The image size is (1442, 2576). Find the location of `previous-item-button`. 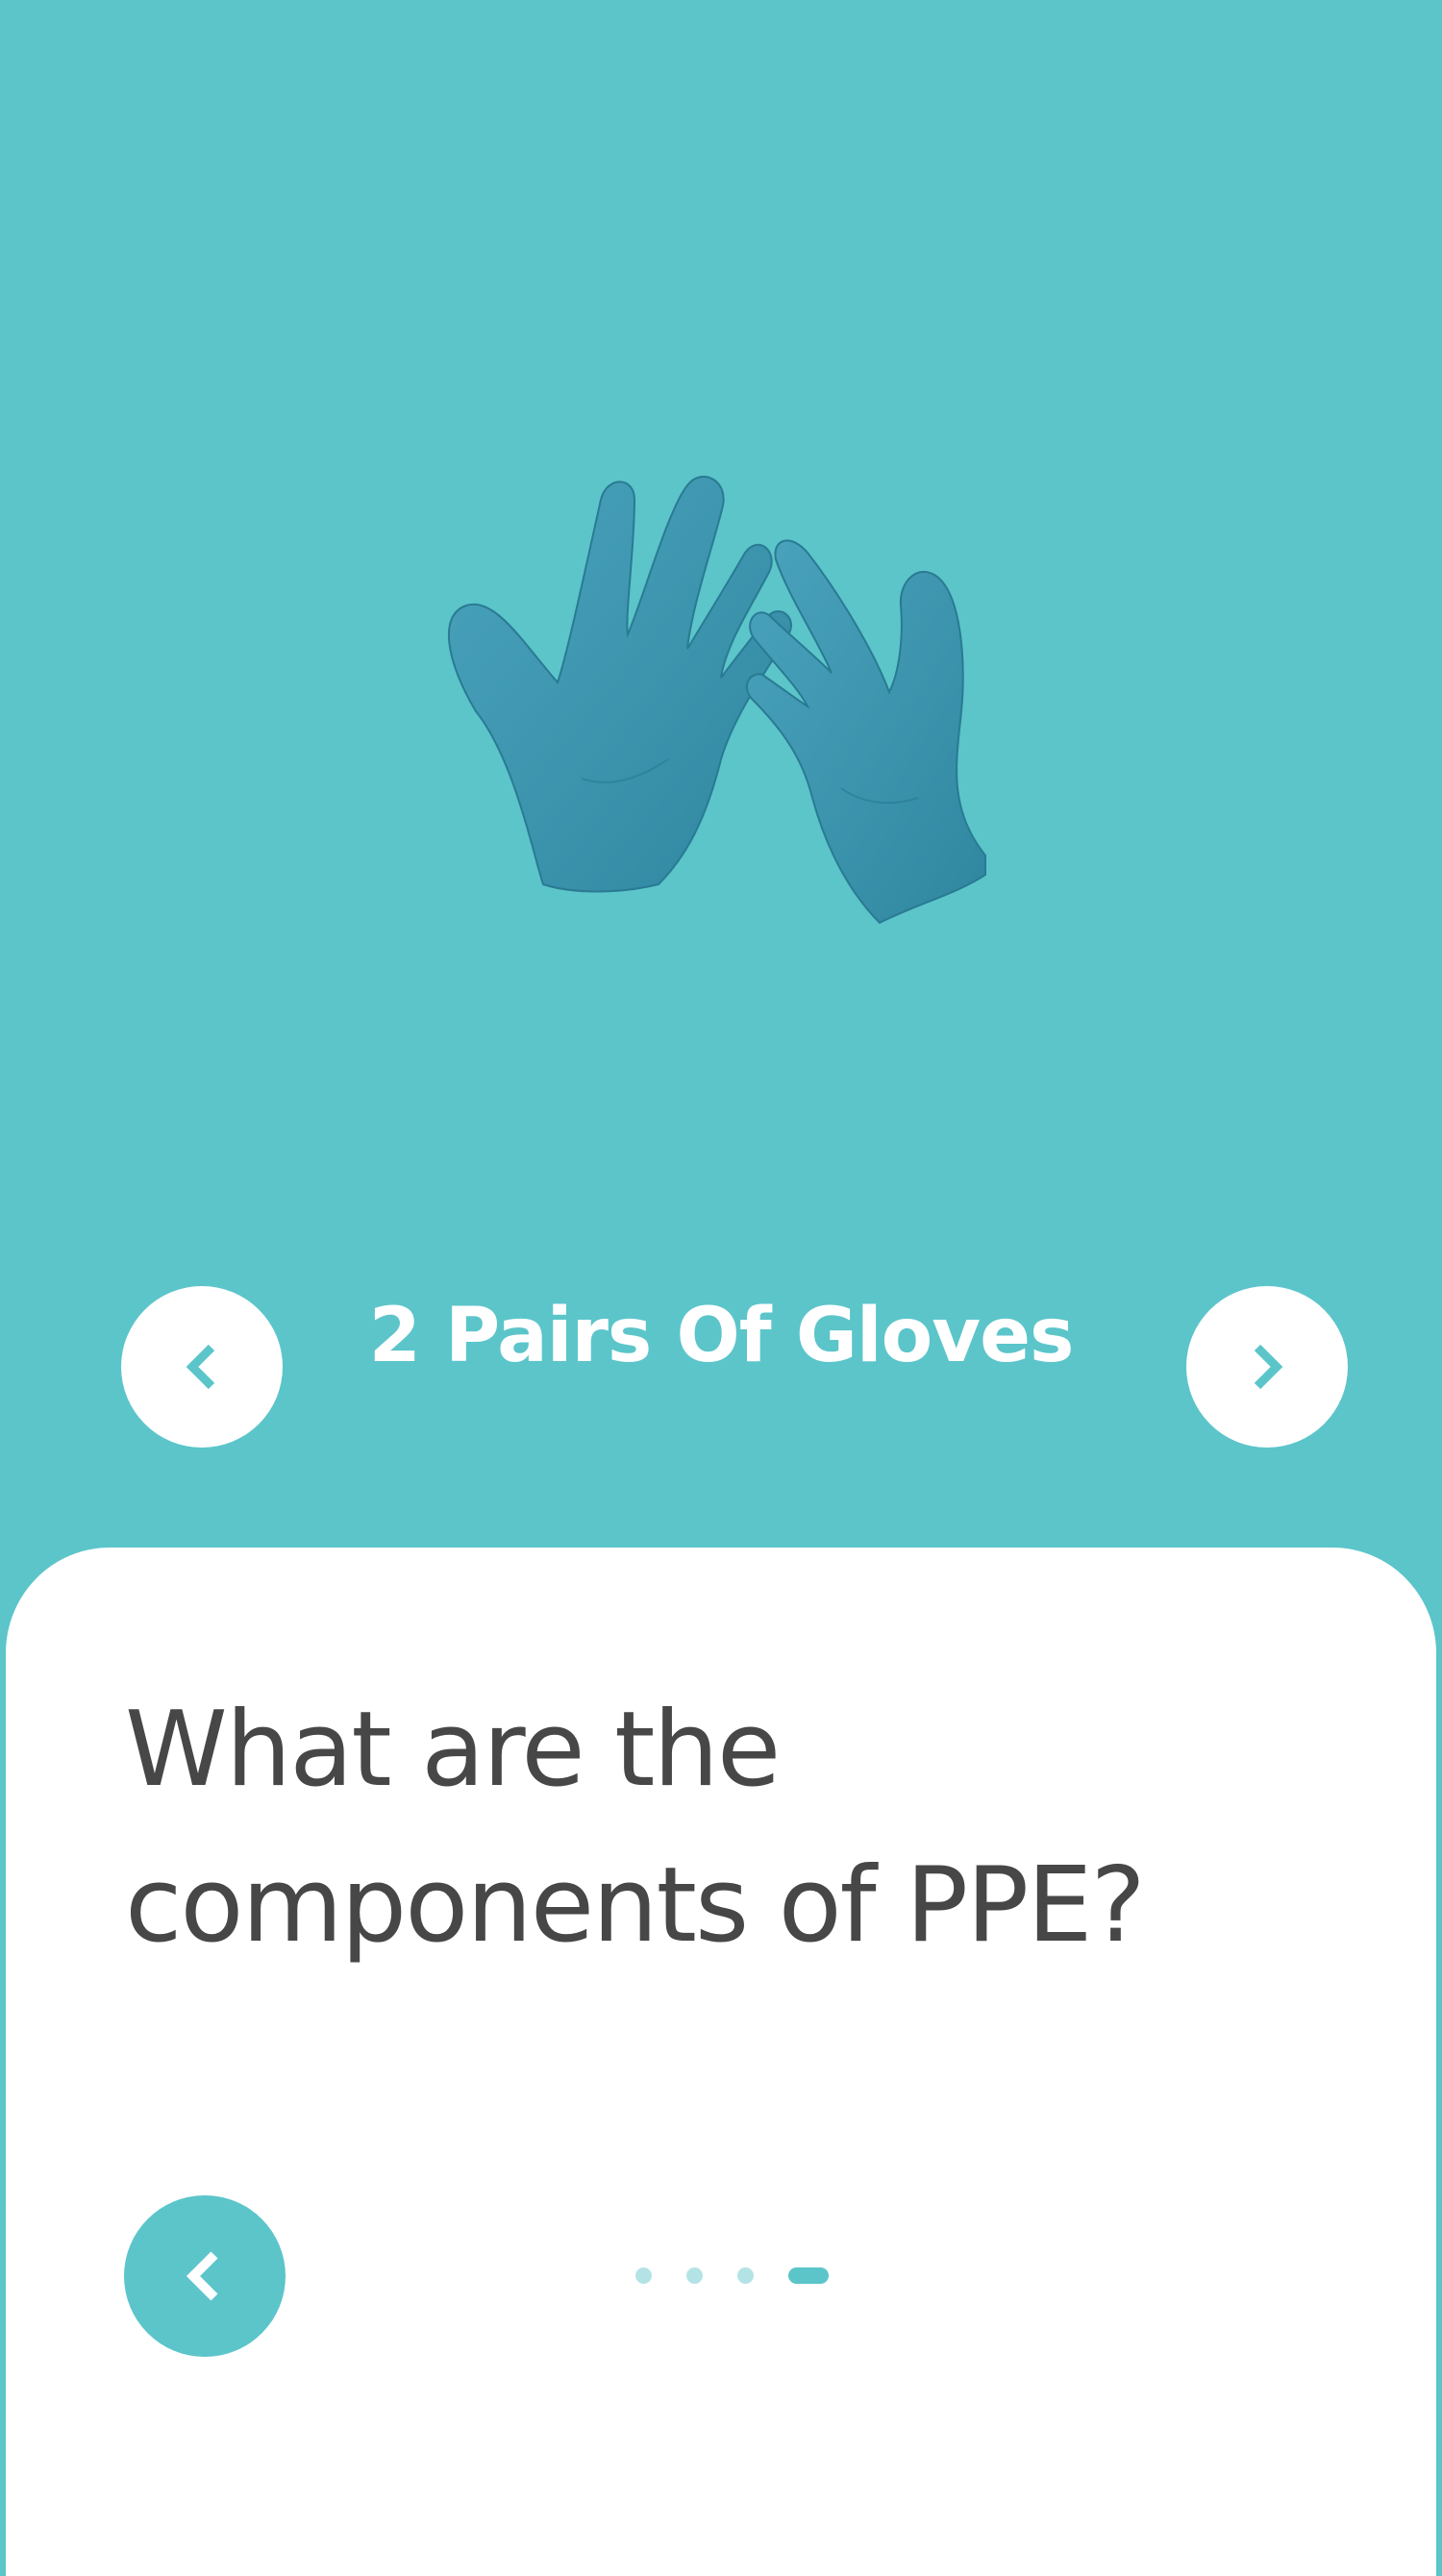

previous-item-button is located at coordinates (202, 1367).